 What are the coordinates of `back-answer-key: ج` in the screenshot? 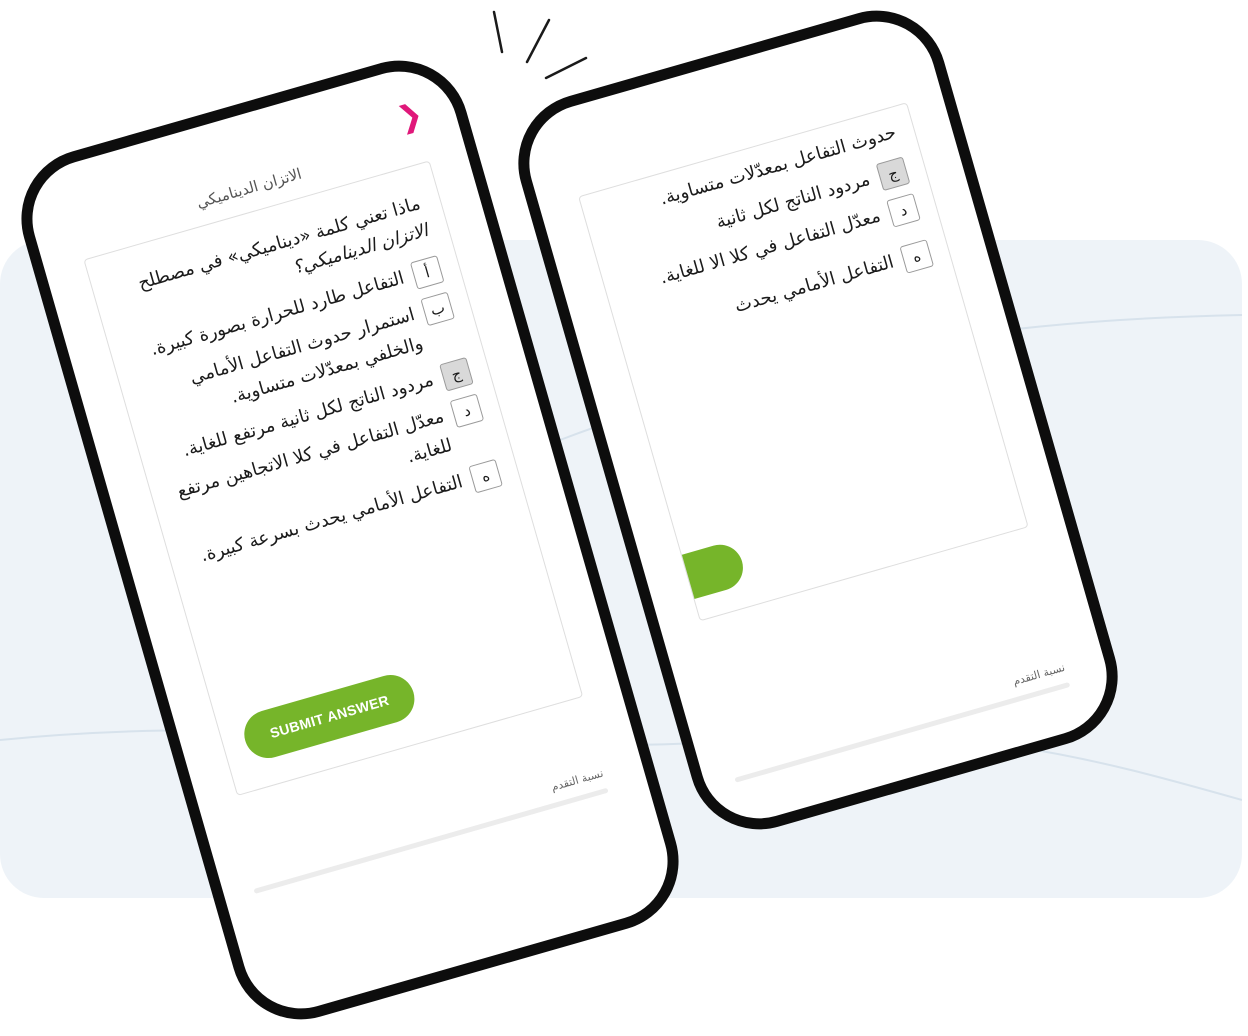 It's located at (893, 174).